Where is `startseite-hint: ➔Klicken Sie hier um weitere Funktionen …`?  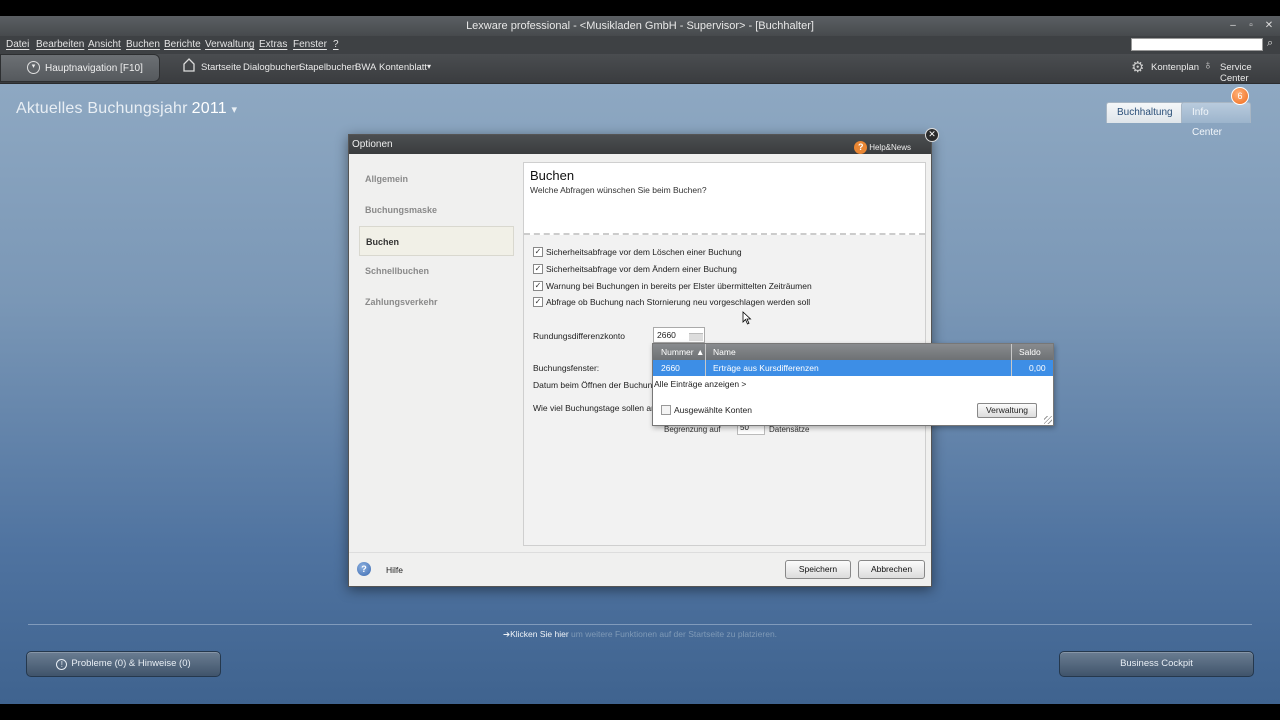
startseite-hint: ➔Klicken Sie hier um weitere Funktionen … is located at coordinates (640, 634).